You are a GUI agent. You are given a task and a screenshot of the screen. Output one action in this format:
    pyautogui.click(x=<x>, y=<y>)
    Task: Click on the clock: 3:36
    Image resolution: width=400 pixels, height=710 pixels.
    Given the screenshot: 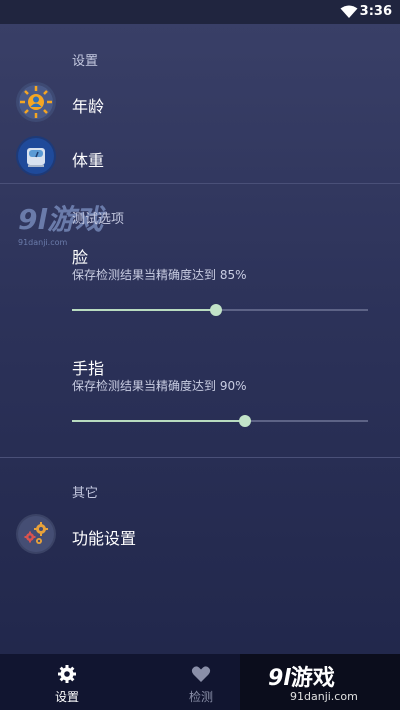 What is the action you would take?
    pyautogui.click(x=375, y=11)
    